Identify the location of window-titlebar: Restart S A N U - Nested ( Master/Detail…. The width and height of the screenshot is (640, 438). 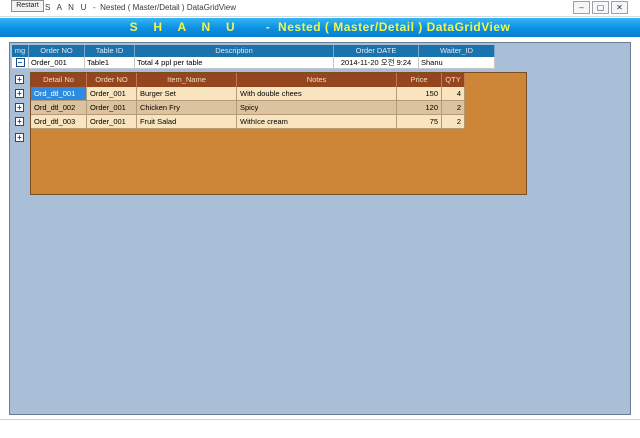
(320, 8).